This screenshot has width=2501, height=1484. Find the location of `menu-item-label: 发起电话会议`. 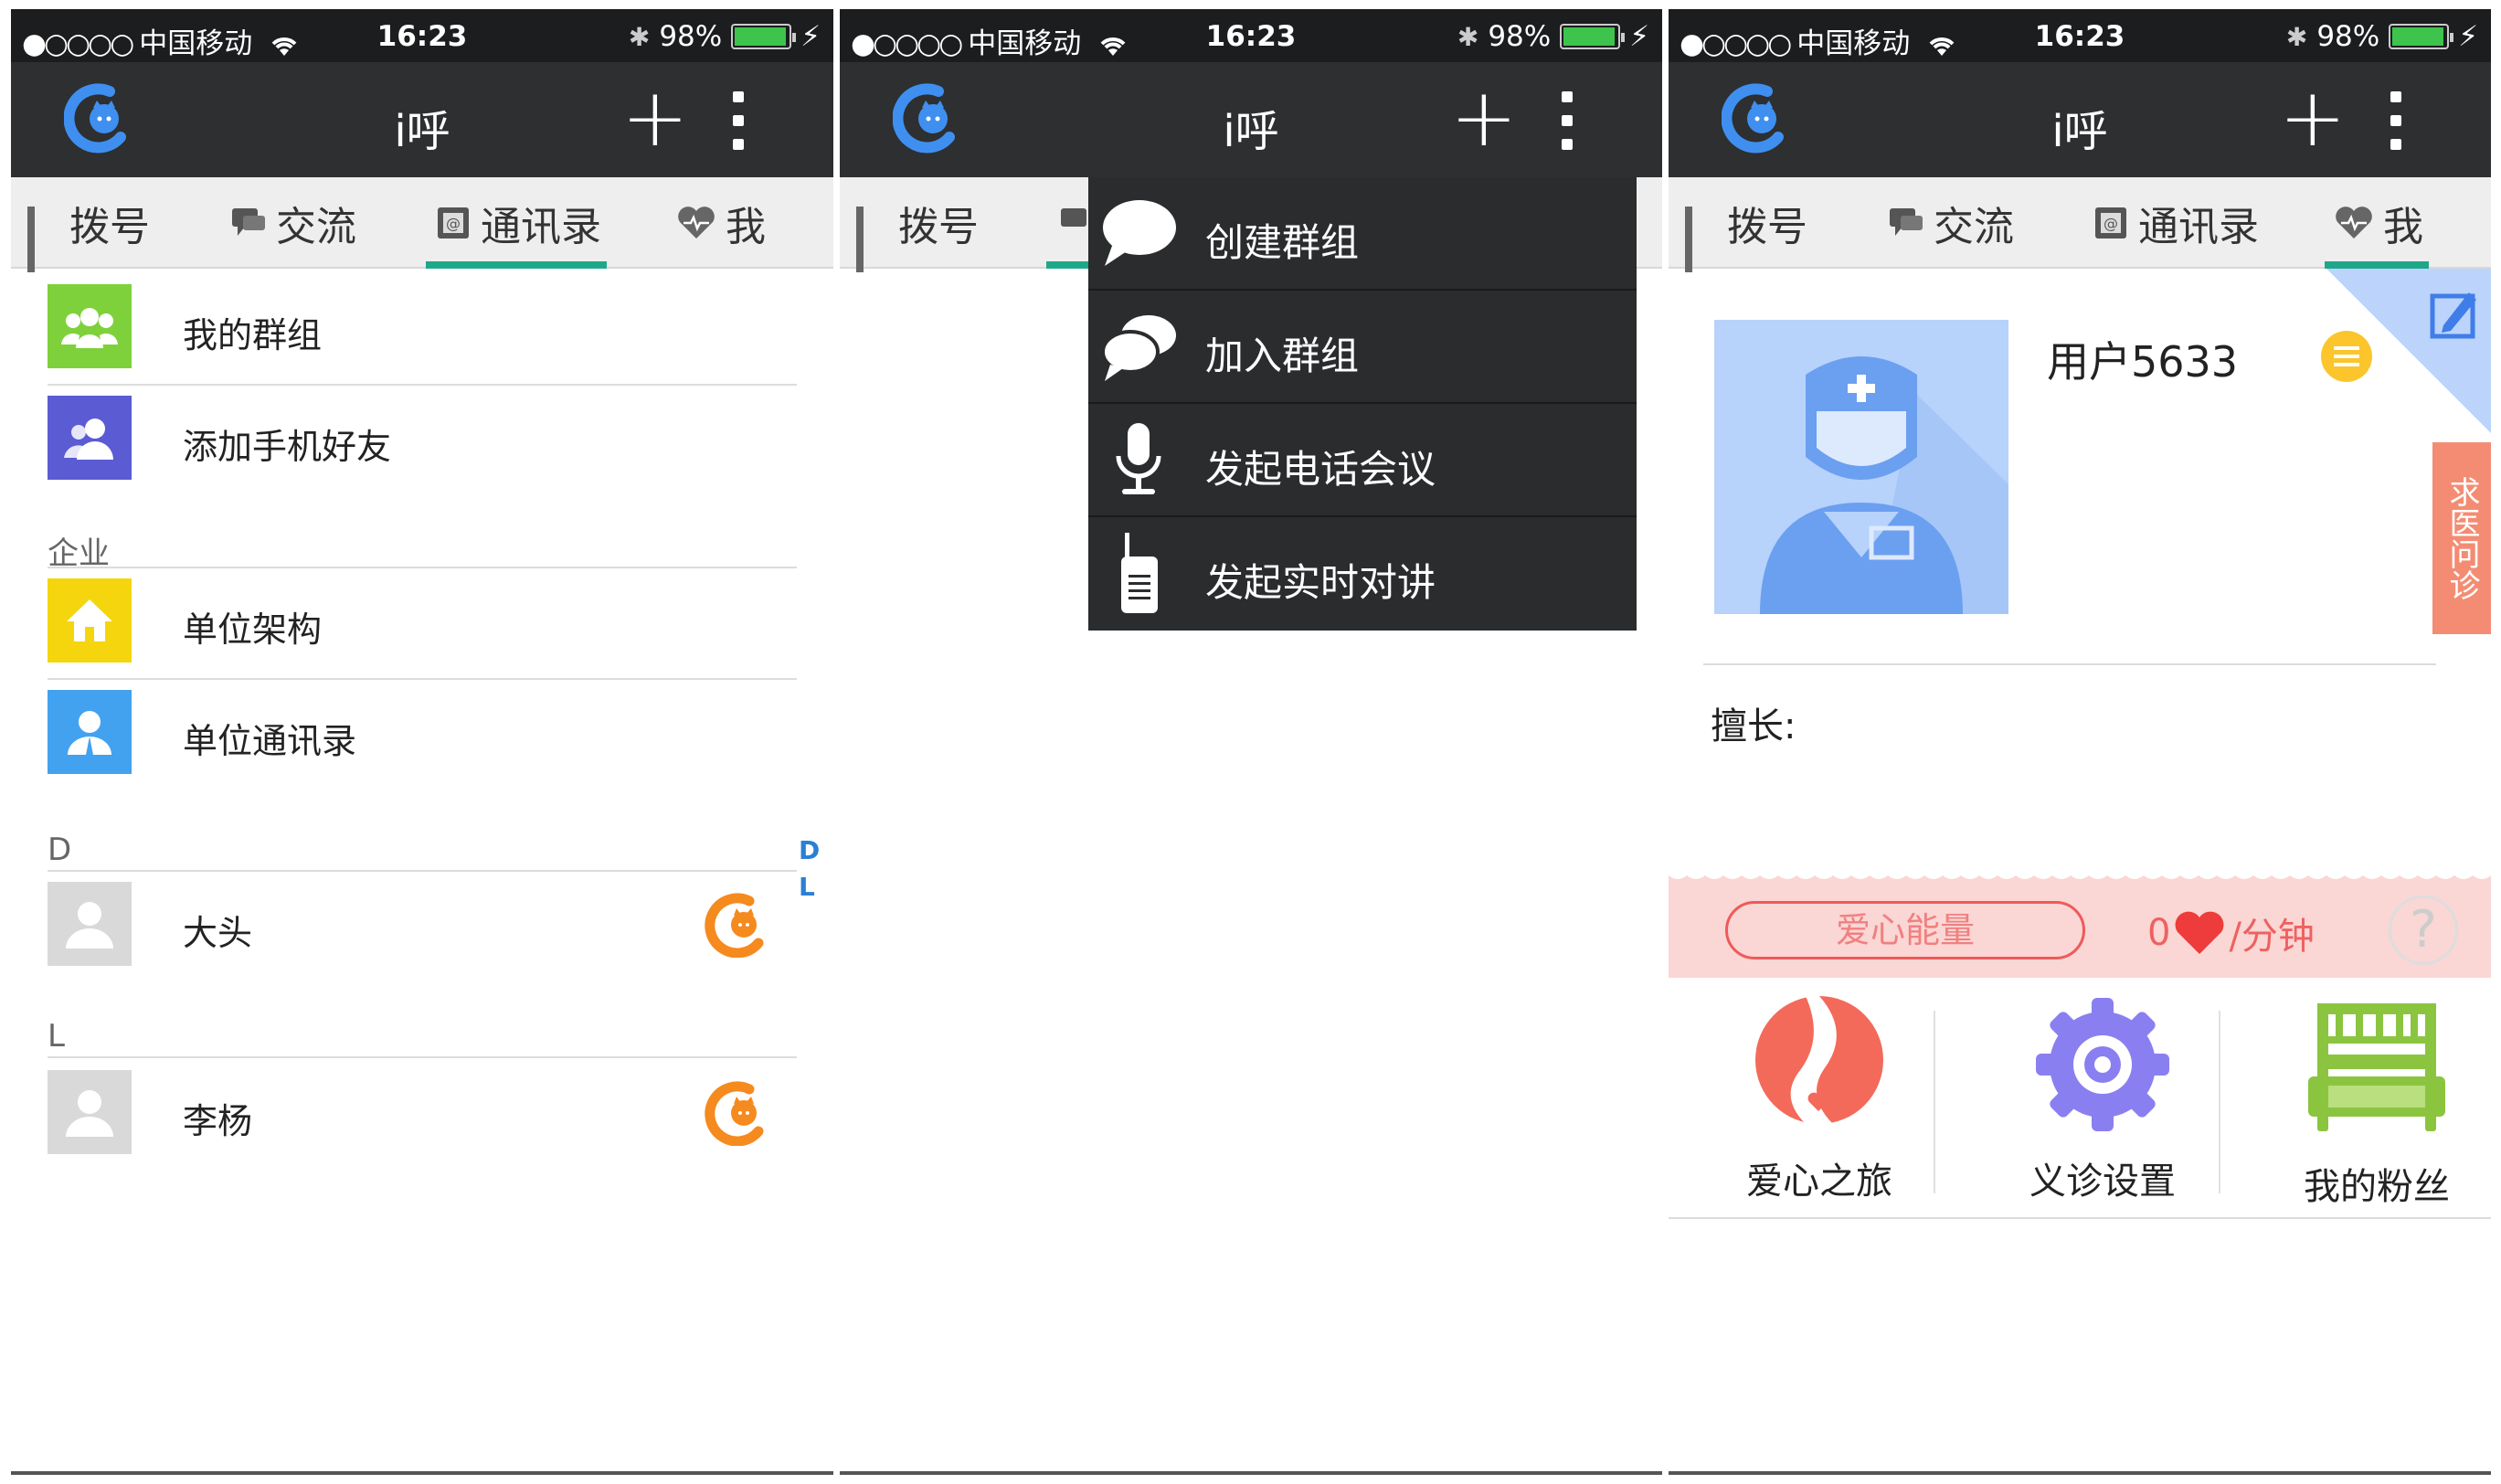

menu-item-label: 发起电话会议 is located at coordinates (1320, 470).